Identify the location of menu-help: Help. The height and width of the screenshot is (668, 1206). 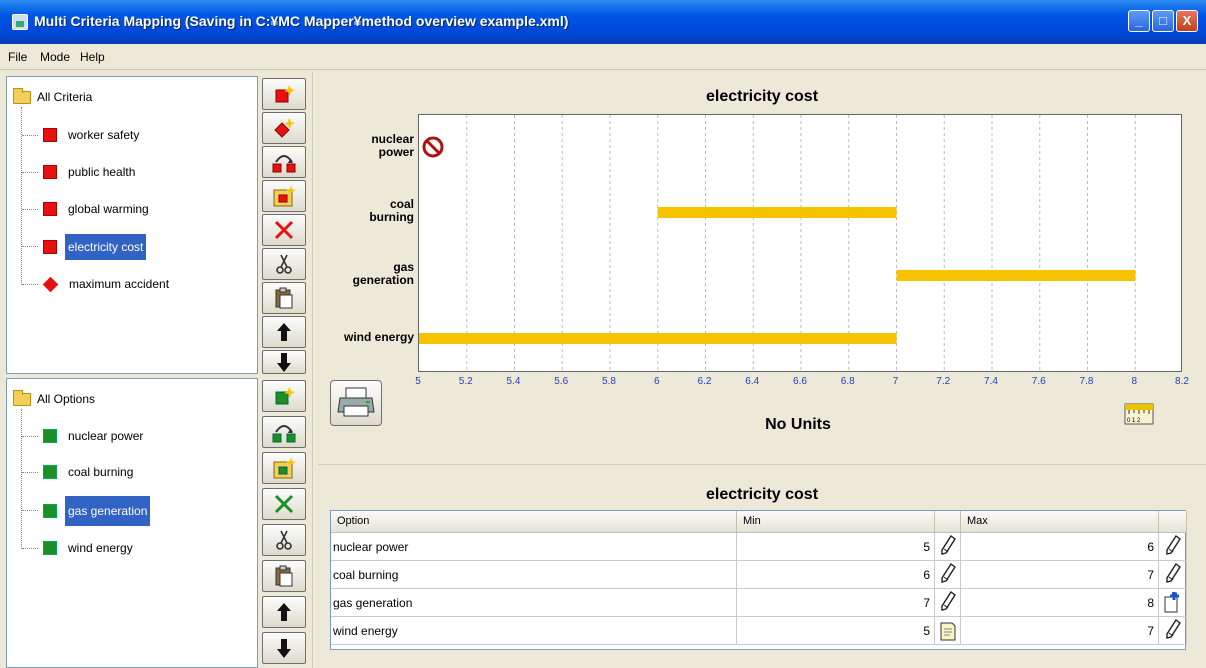
(92, 57).